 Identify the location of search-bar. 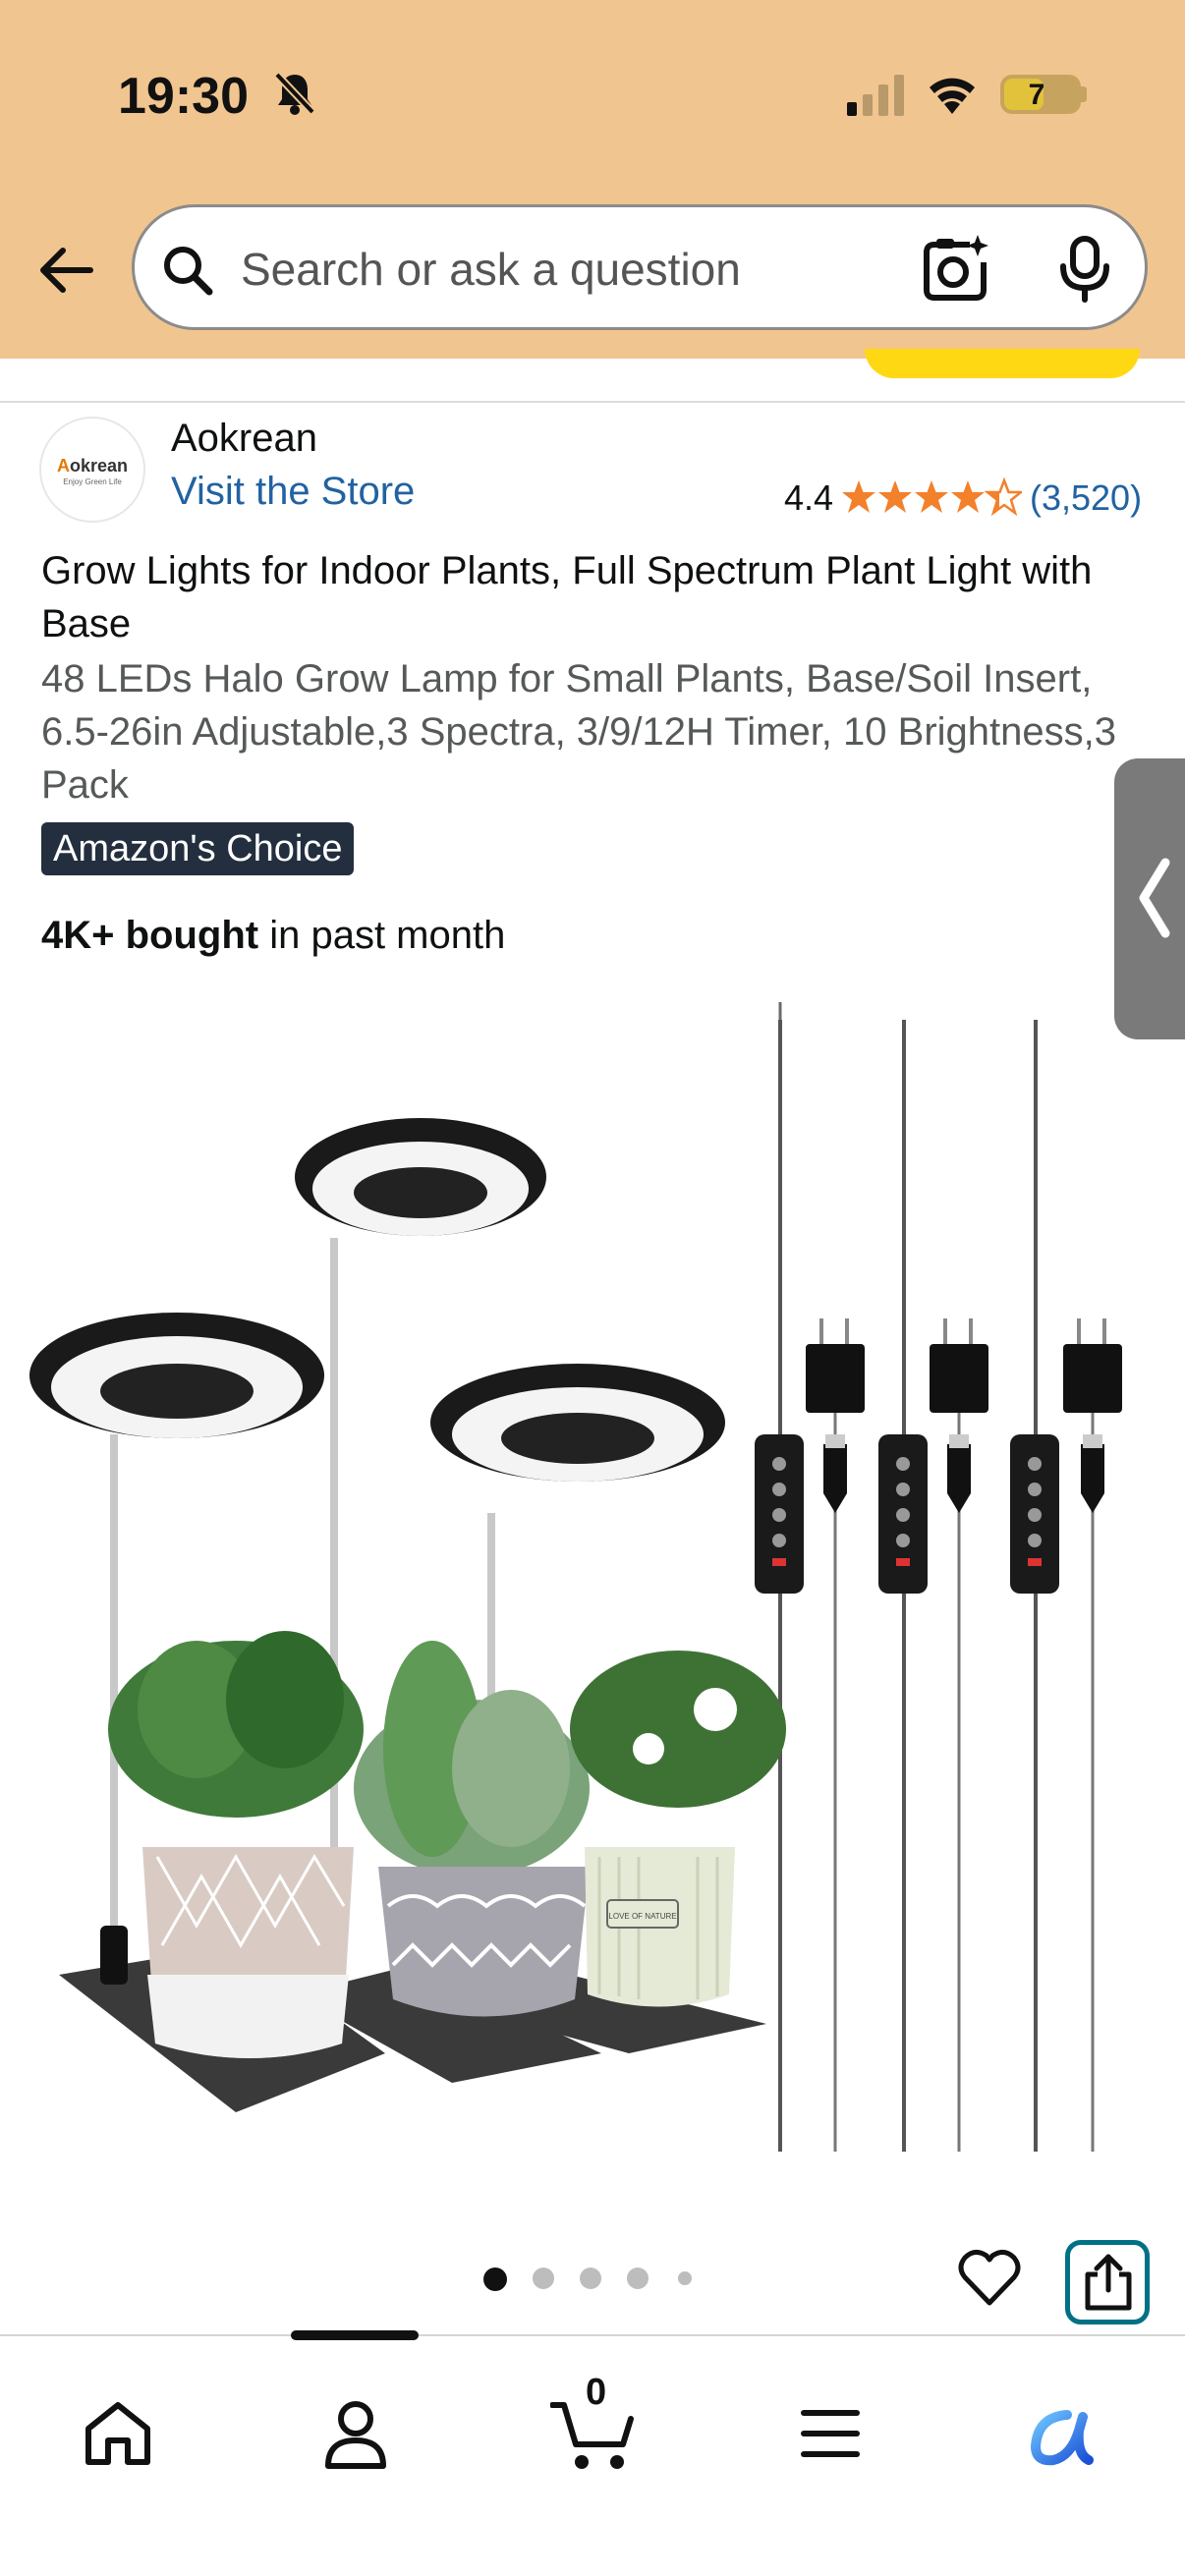
(640, 267).